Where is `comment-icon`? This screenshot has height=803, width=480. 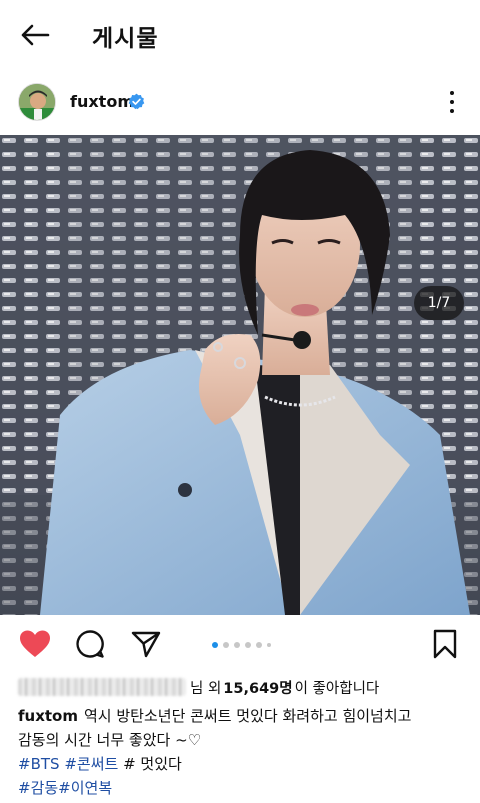
comment-icon is located at coordinates (90, 644).